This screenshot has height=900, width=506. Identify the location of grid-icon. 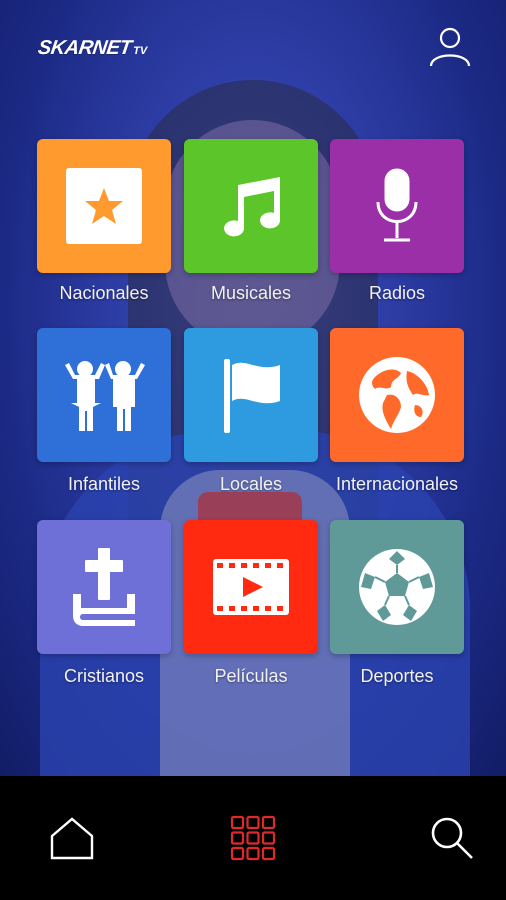
(253, 838).